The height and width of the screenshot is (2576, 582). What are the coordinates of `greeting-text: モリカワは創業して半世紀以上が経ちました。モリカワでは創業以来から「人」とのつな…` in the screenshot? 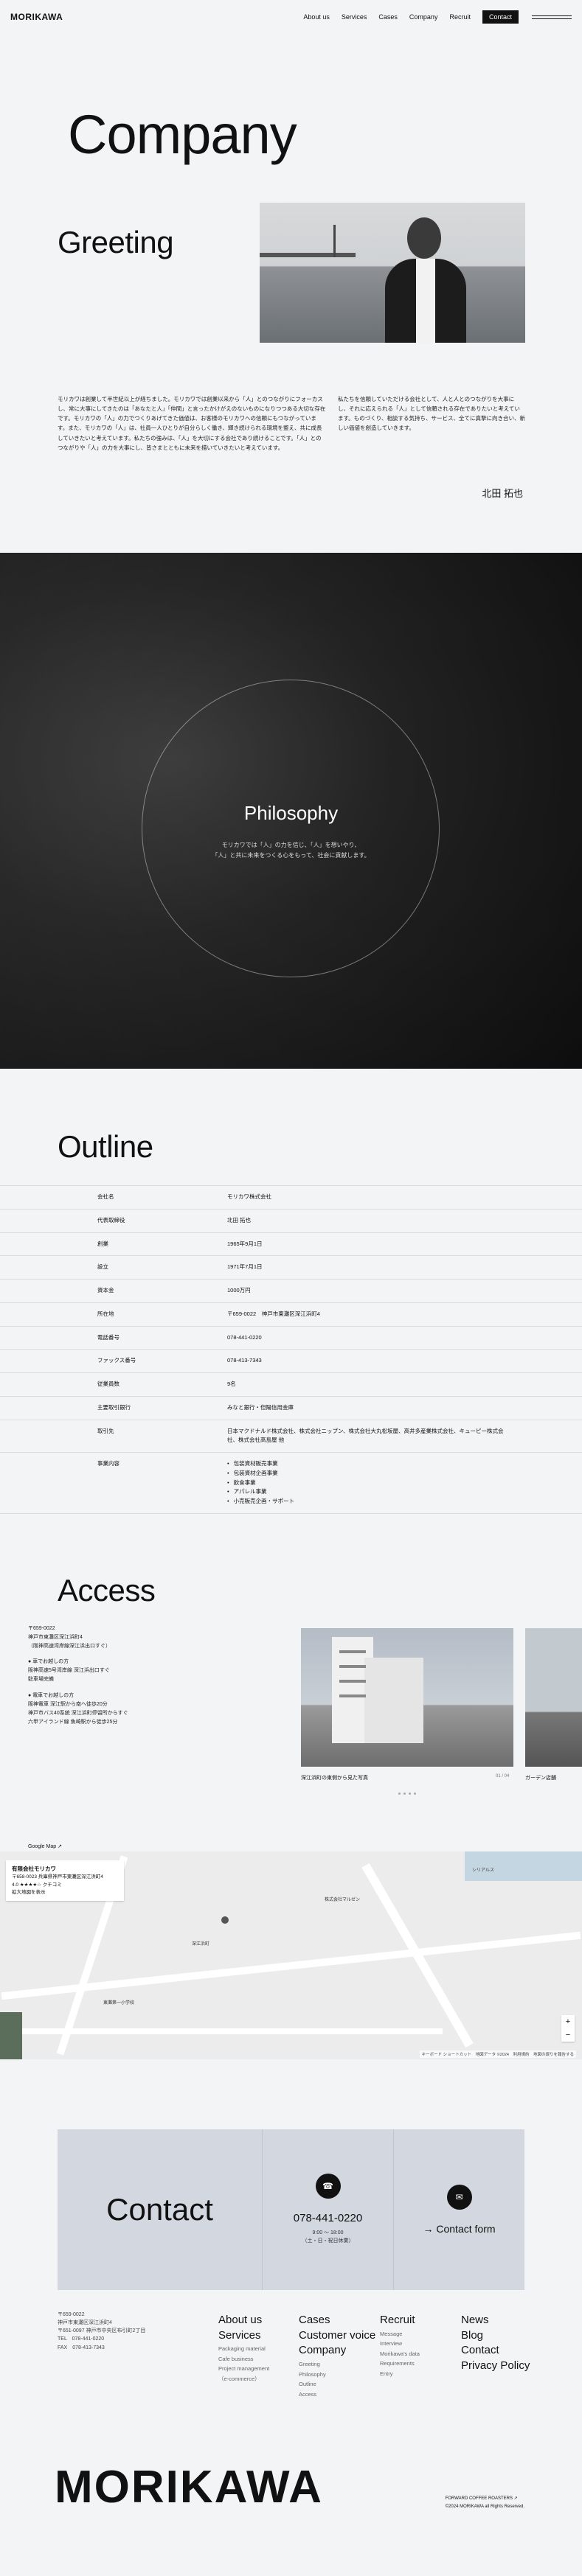 It's located at (291, 453).